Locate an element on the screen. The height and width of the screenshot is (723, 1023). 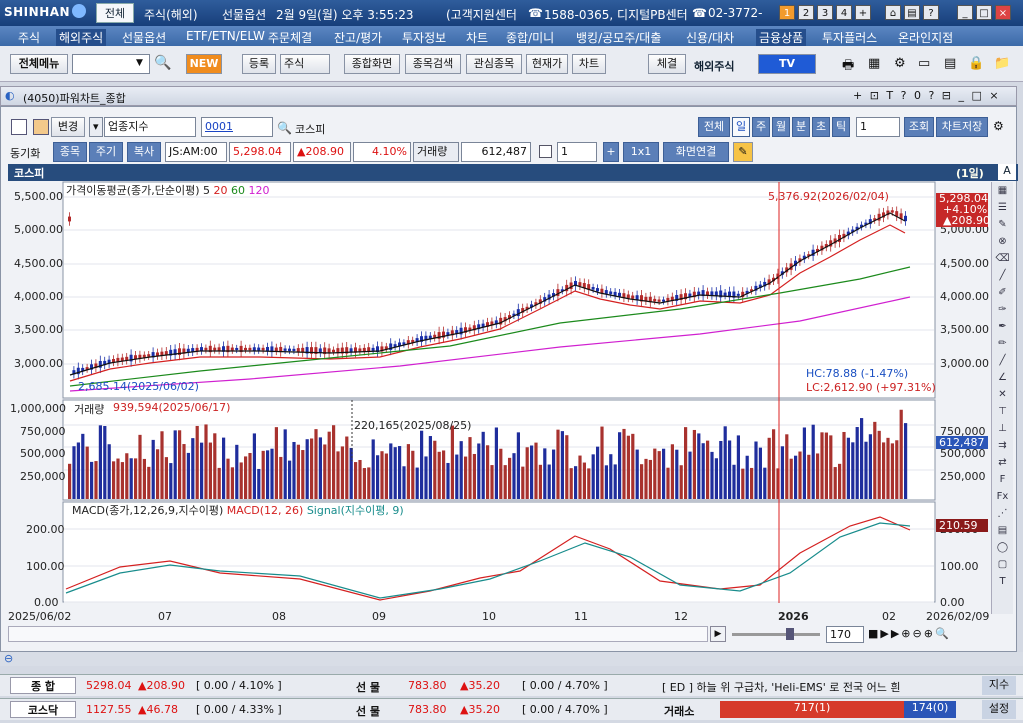
sync-item-button: 종목 is located at coordinates (70, 152).